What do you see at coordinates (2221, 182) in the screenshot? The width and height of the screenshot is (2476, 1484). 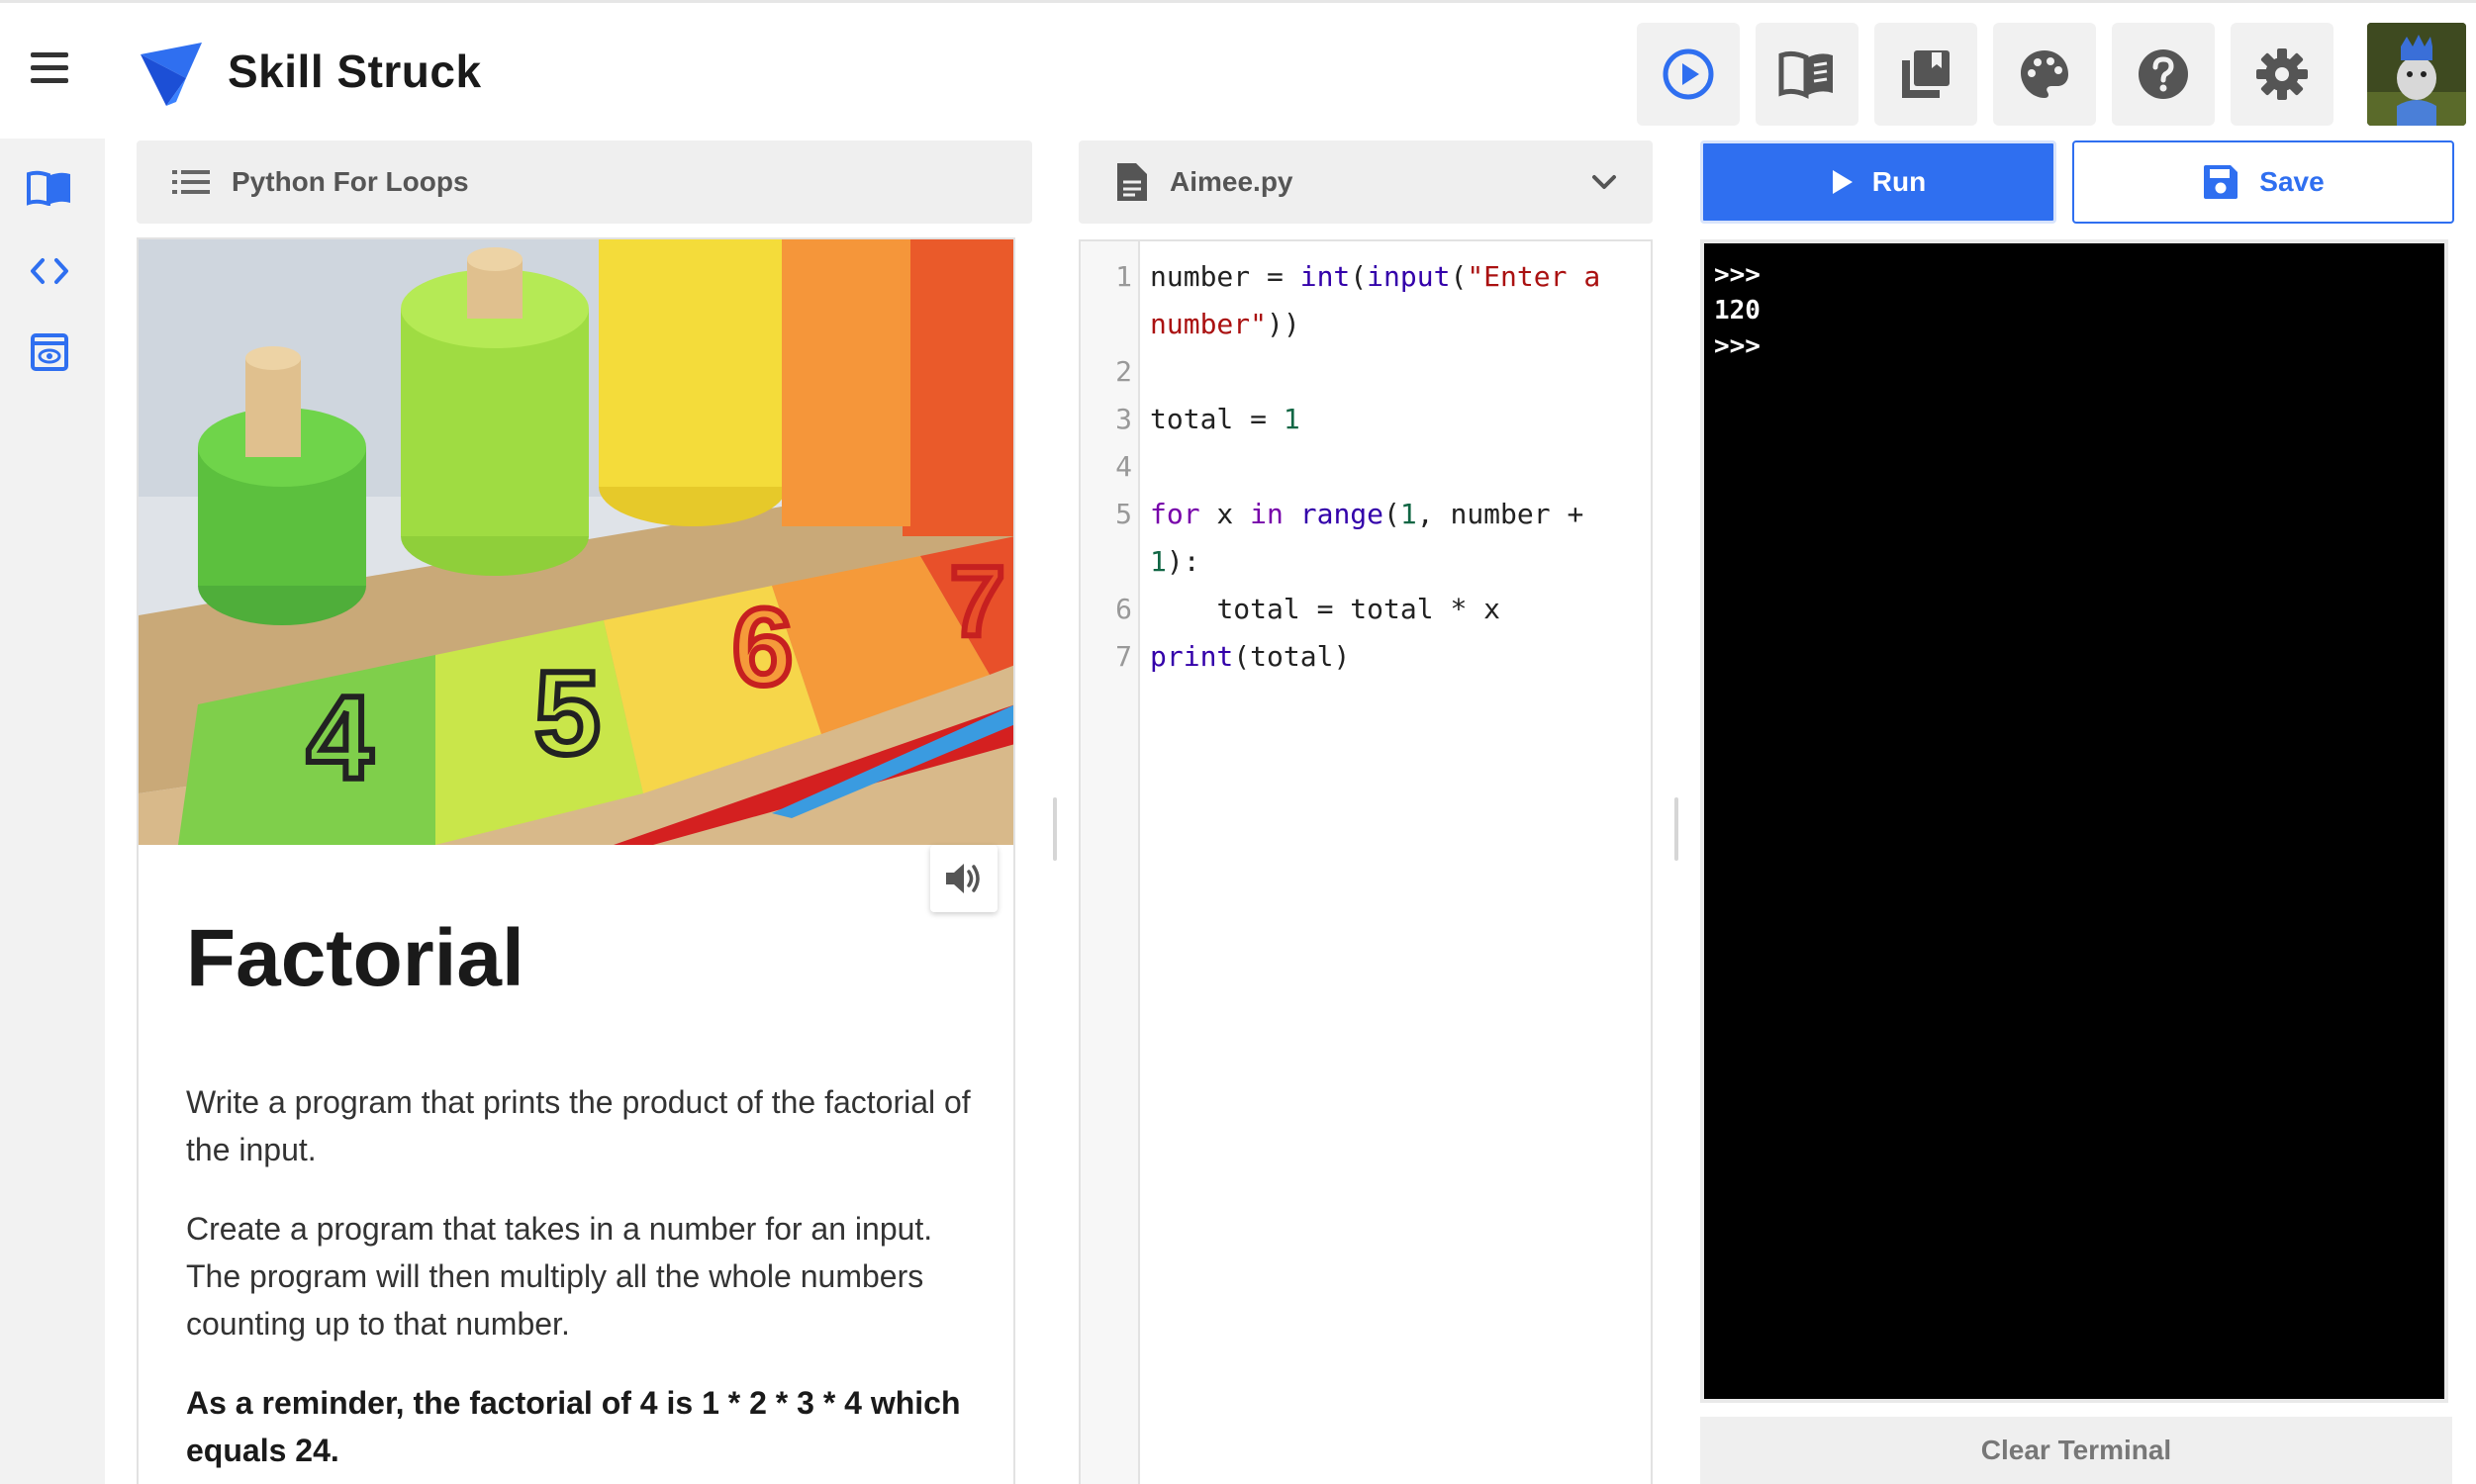 I see `save-icon` at bounding box center [2221, 182].